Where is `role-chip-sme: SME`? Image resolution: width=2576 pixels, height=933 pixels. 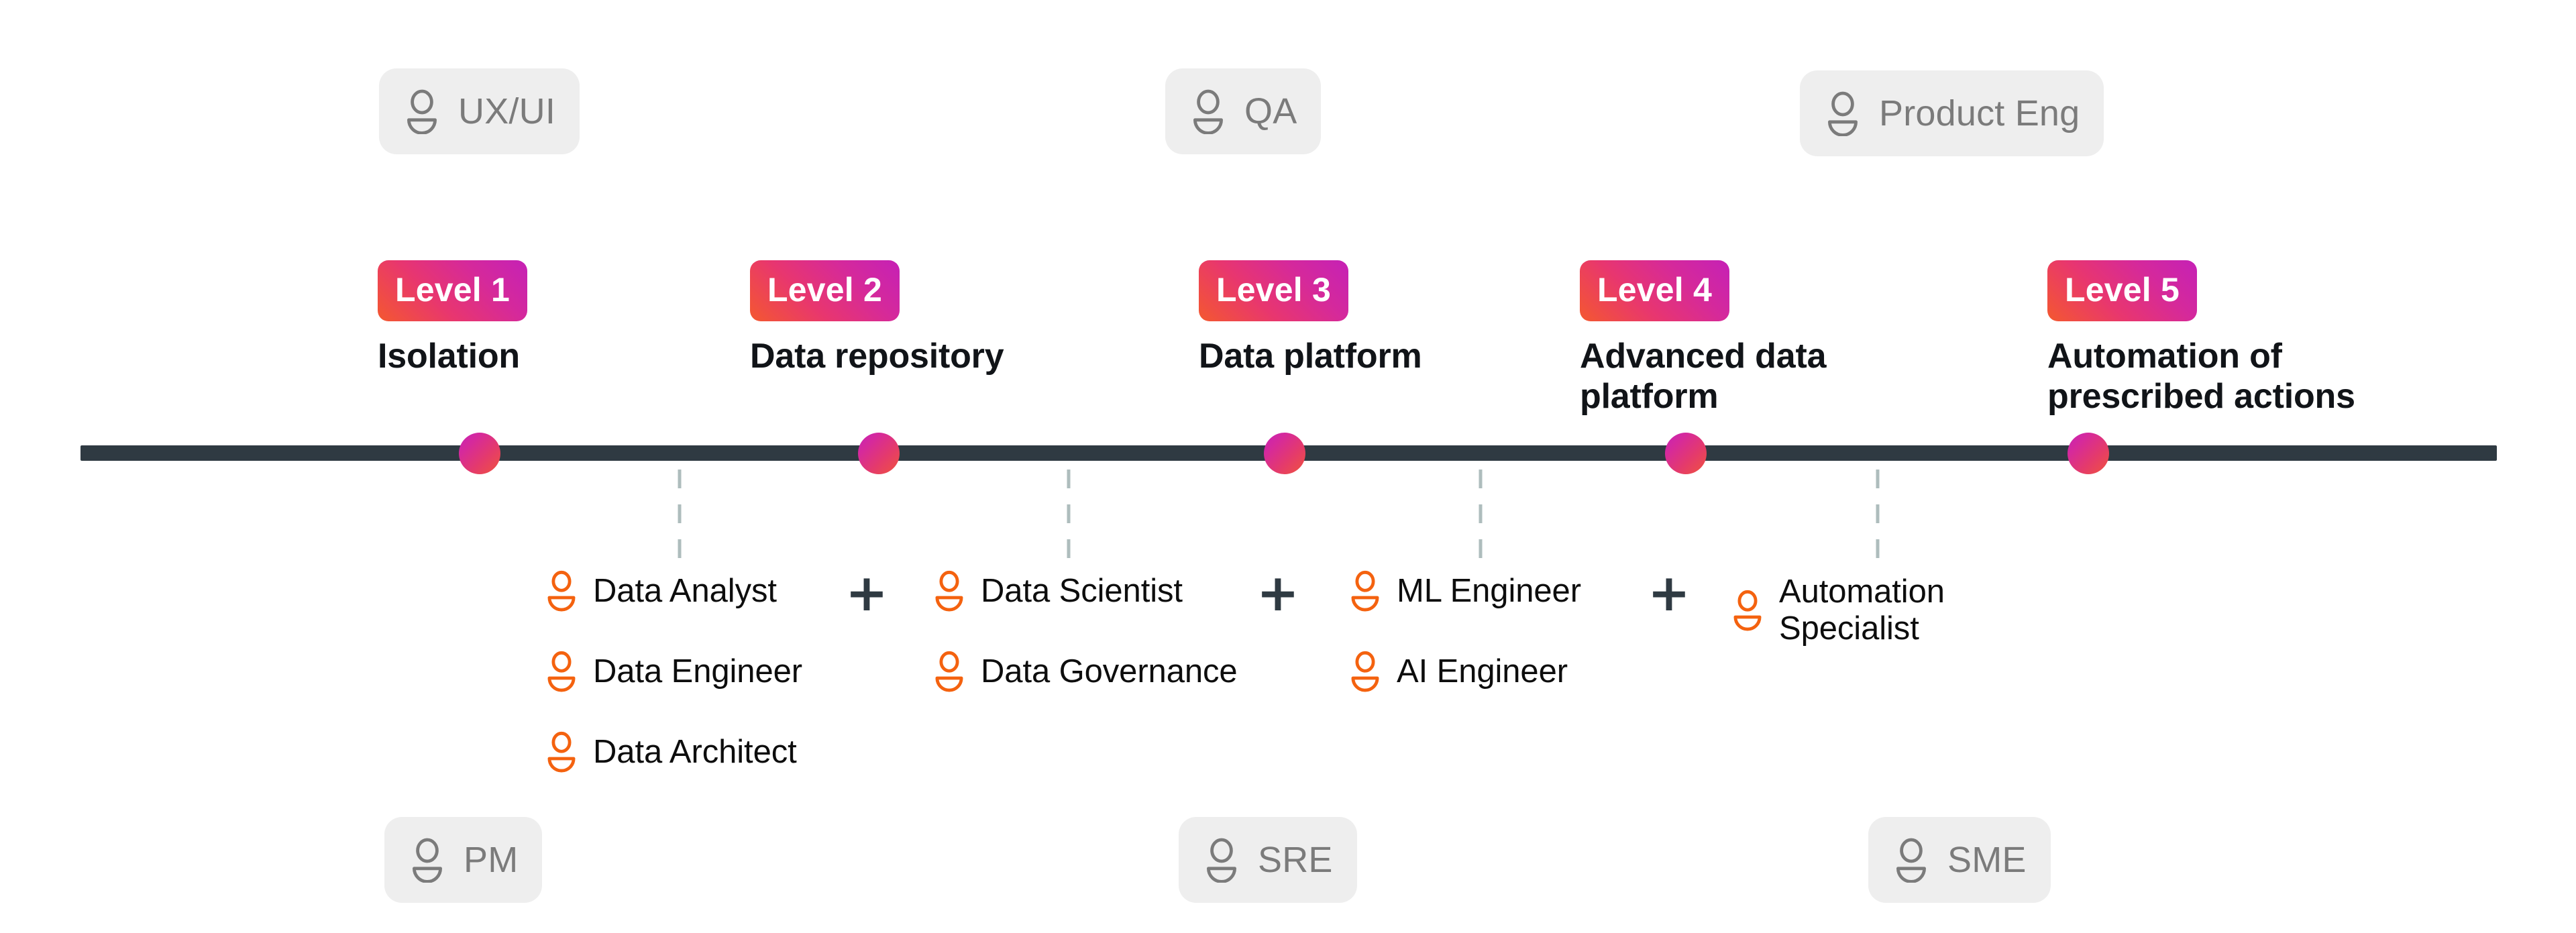 role-chip-sme: SME is located at coordinates (1959, 860).